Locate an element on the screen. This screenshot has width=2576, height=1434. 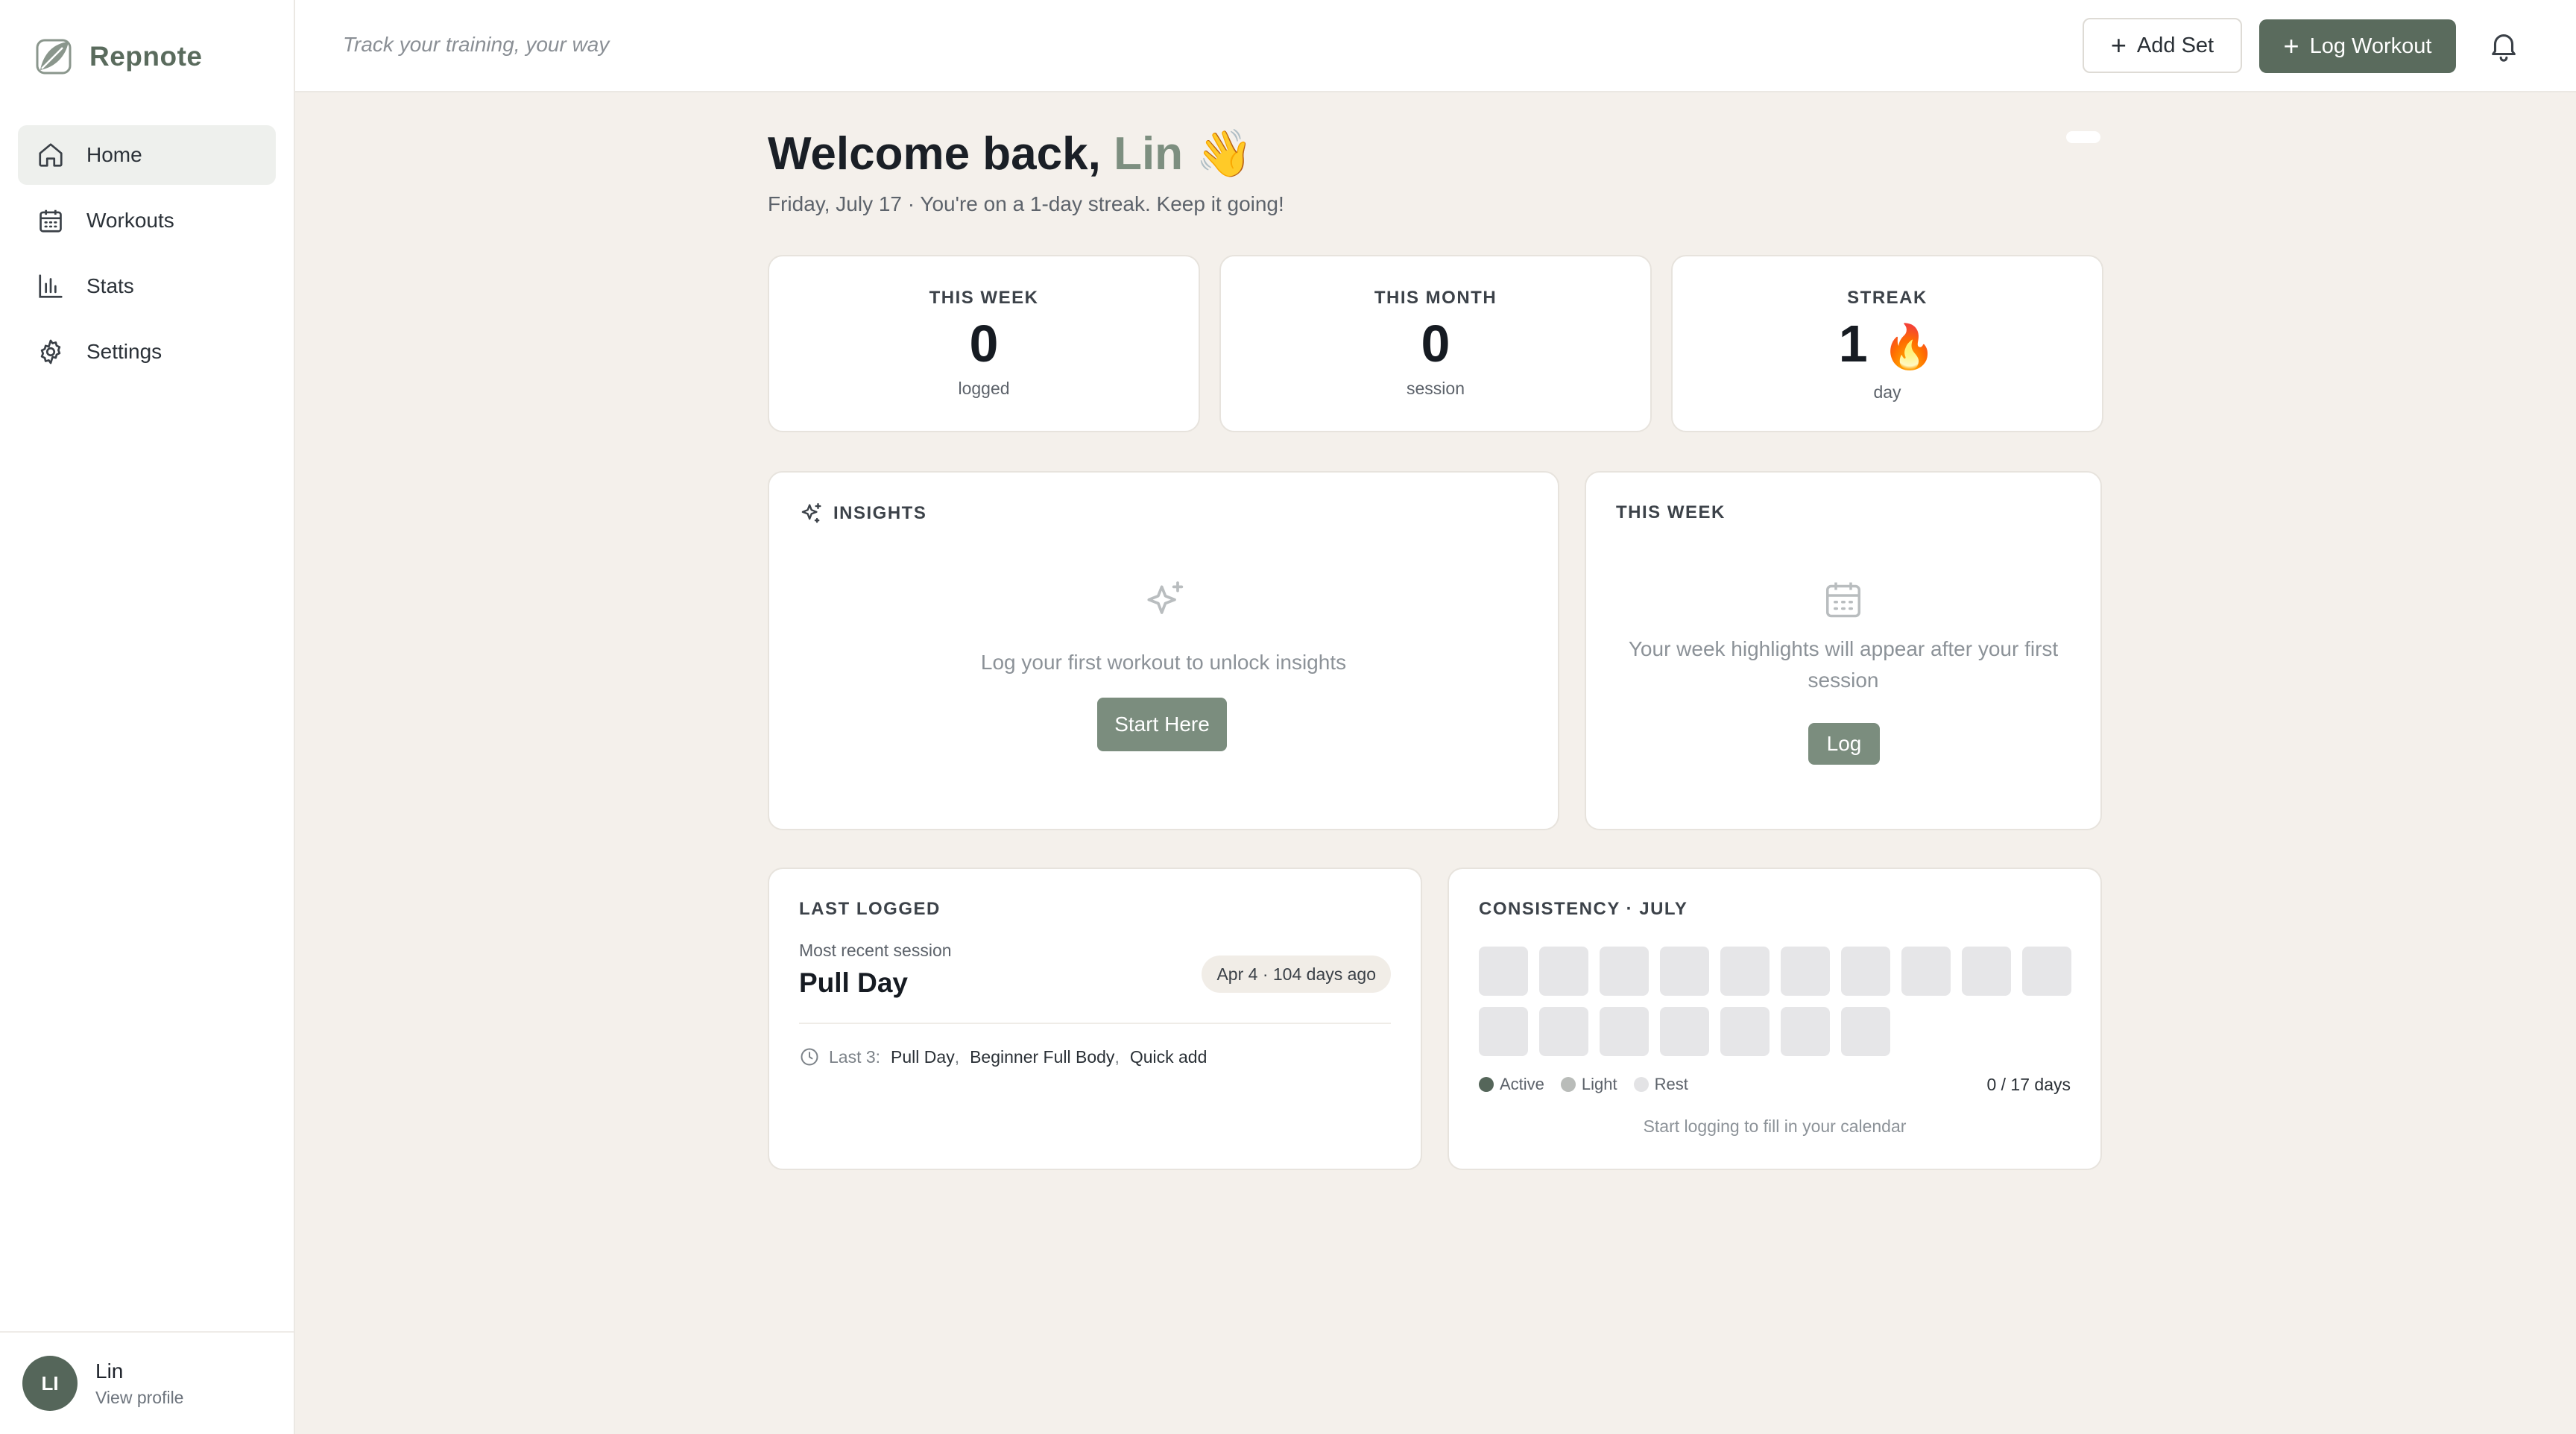
clock-icon is located at coordinates (809, 1057).